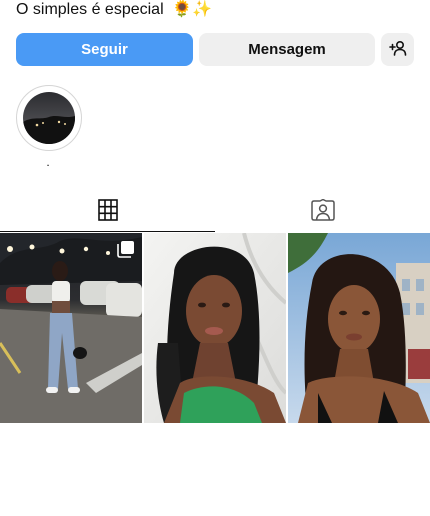 This screenshot has width=430, height=516. I want to click on grid-icon, so click(107, 212).